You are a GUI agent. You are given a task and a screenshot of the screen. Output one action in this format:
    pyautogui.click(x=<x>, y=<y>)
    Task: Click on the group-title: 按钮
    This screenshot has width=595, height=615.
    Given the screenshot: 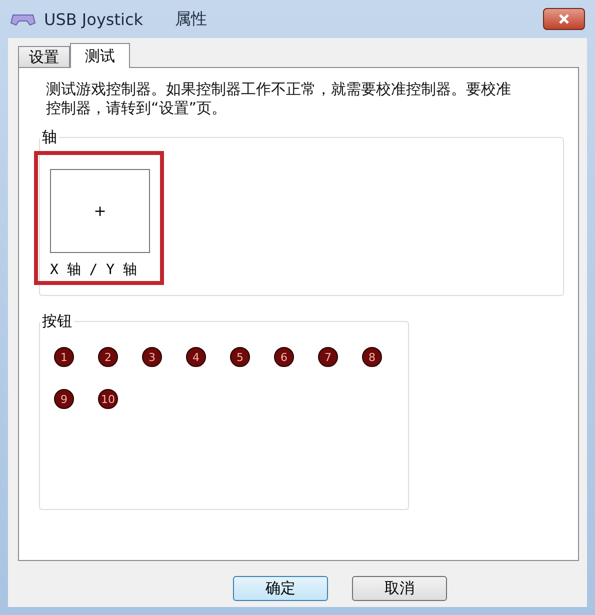 What is the action you would take?
    pyautogui.click(x=57, y=321)
    